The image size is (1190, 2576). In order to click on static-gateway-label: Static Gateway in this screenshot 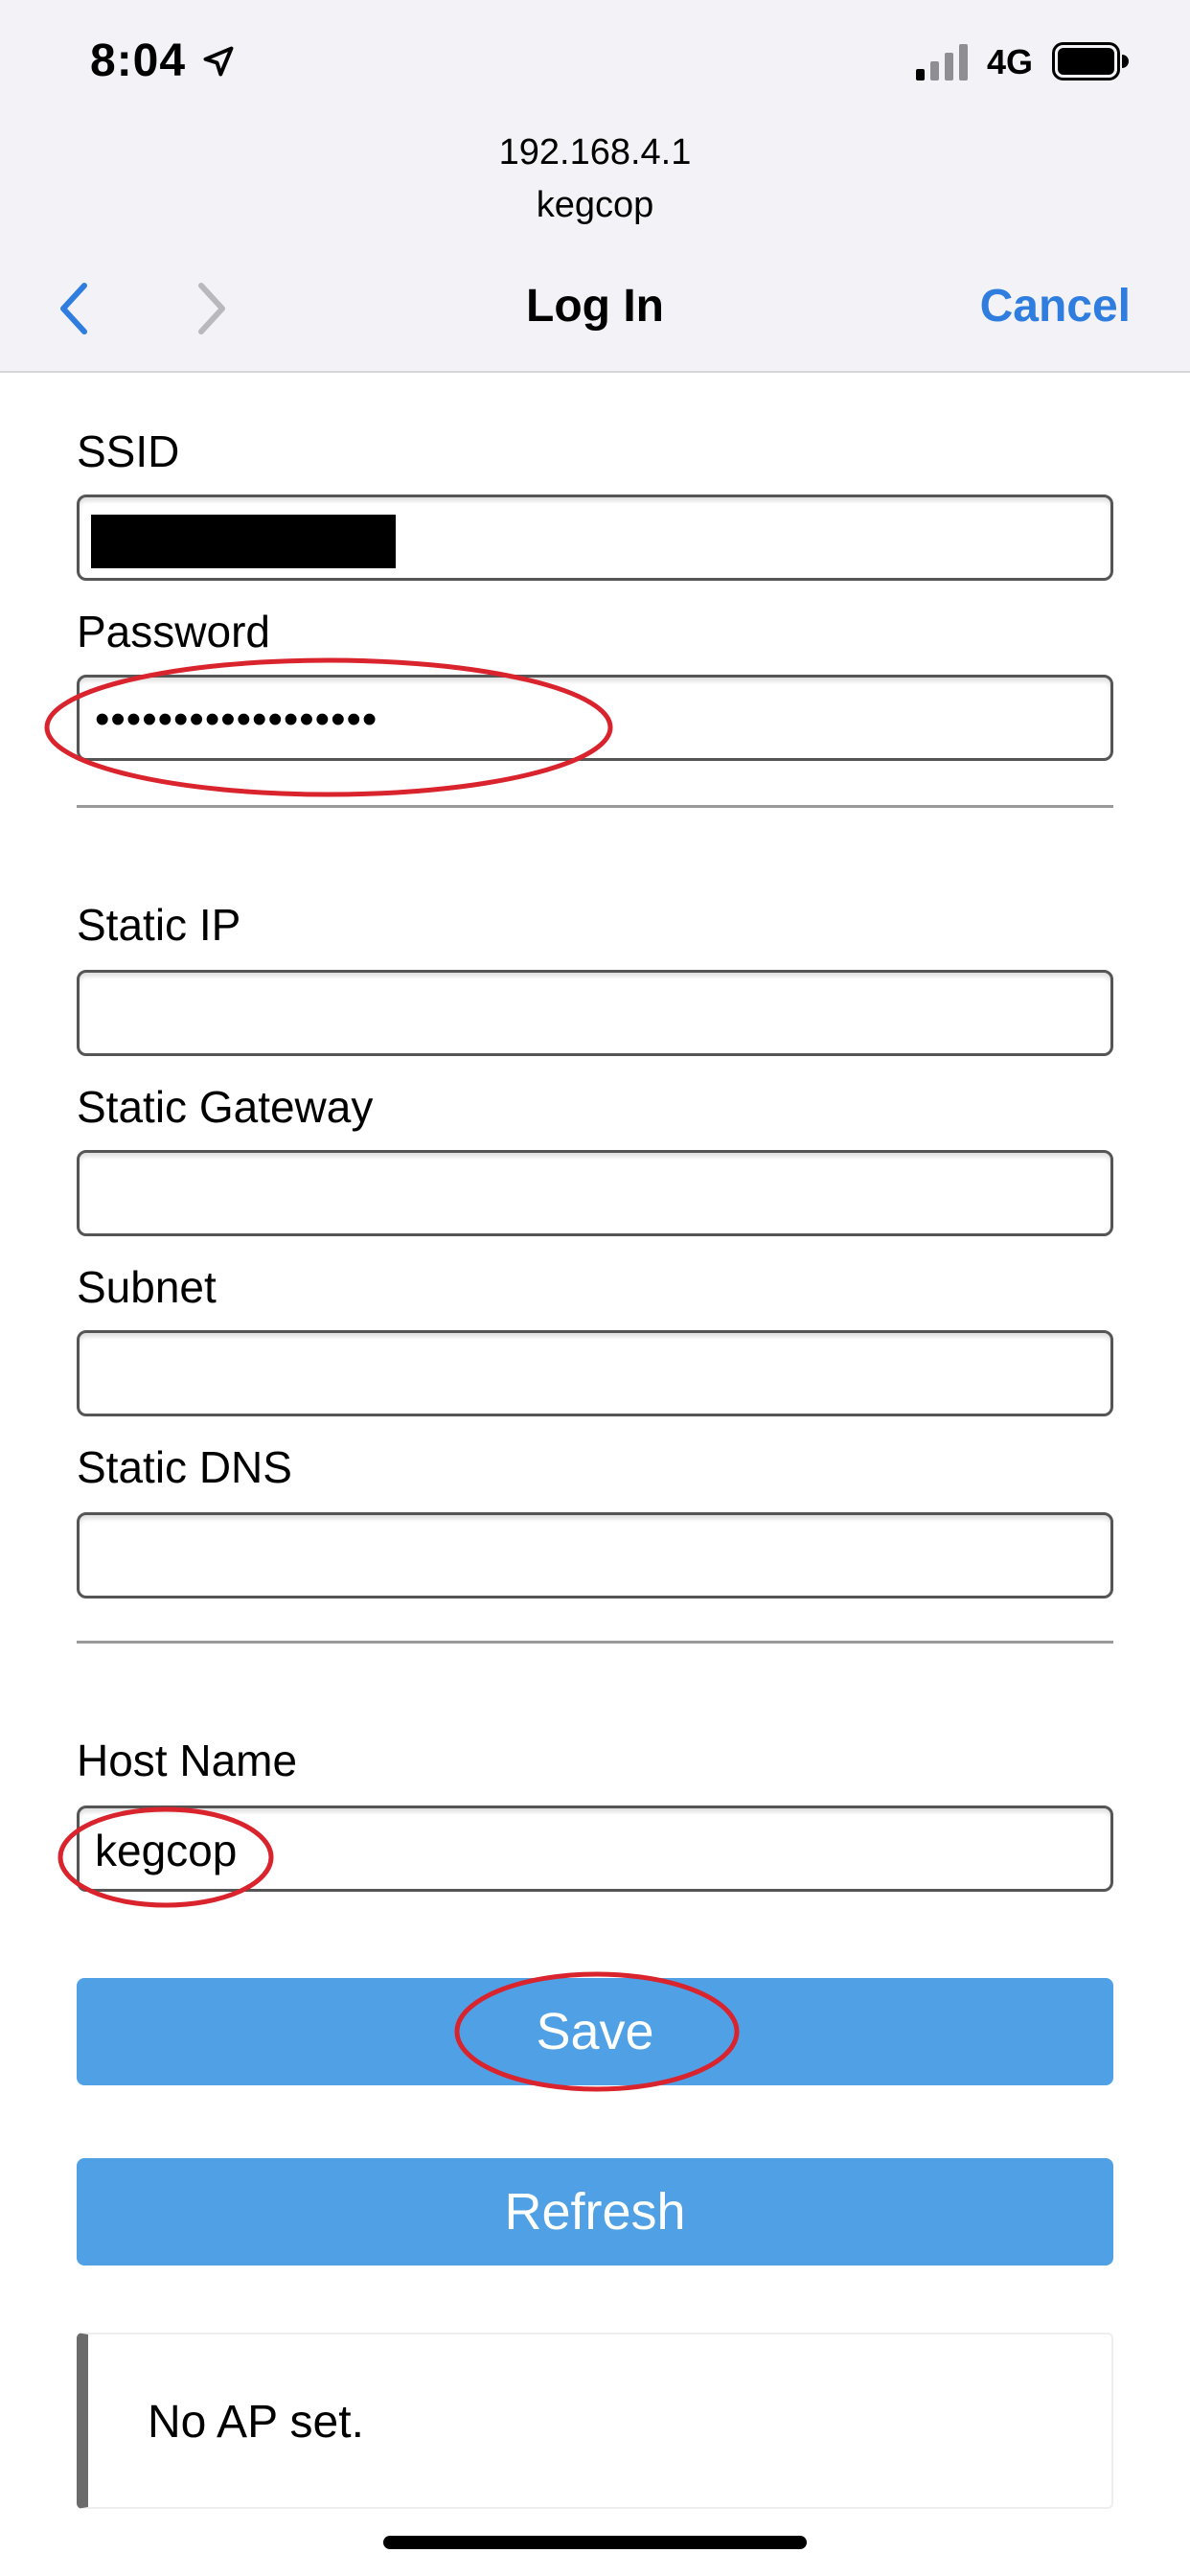, I will do `click(226, 1107)`.